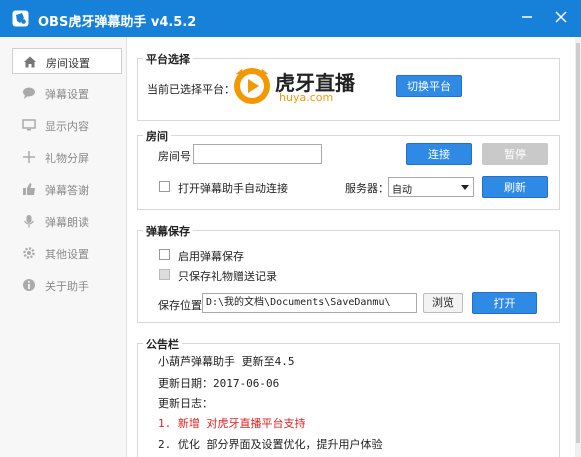 Image resolution: width=581 pixels, height=457 pixels. What do you see at coordinates (30, 62) in the screenshot?
I see `home-icon` at bounding box center [30, 62].